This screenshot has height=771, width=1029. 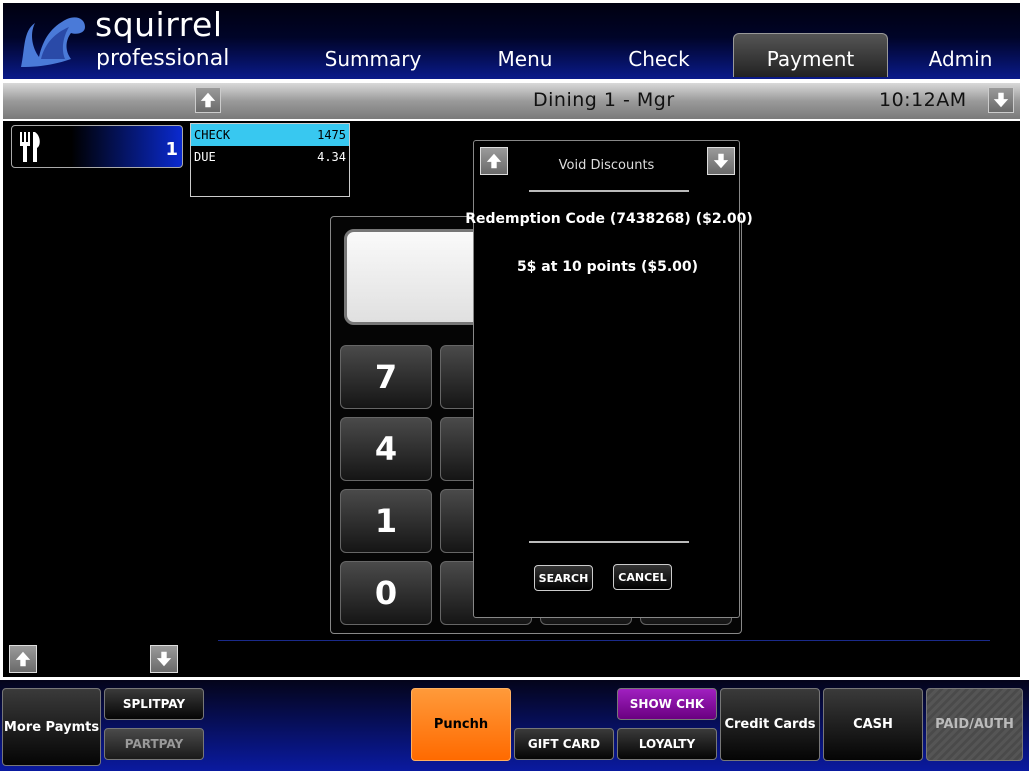 What do you see at coordinates (606, 165) in the screenshot?
I see `dialog-title: Void Discounts` at bounding box center [606, 165].